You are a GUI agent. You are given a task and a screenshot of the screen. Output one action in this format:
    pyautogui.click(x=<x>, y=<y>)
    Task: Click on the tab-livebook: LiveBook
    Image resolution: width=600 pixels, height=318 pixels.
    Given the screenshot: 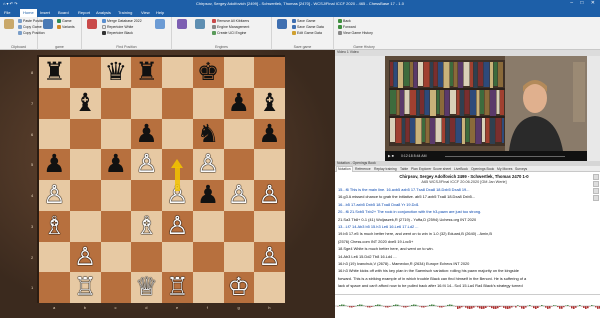 What is the action you would take?
    pyautogui.click(x=461, y=169)
    